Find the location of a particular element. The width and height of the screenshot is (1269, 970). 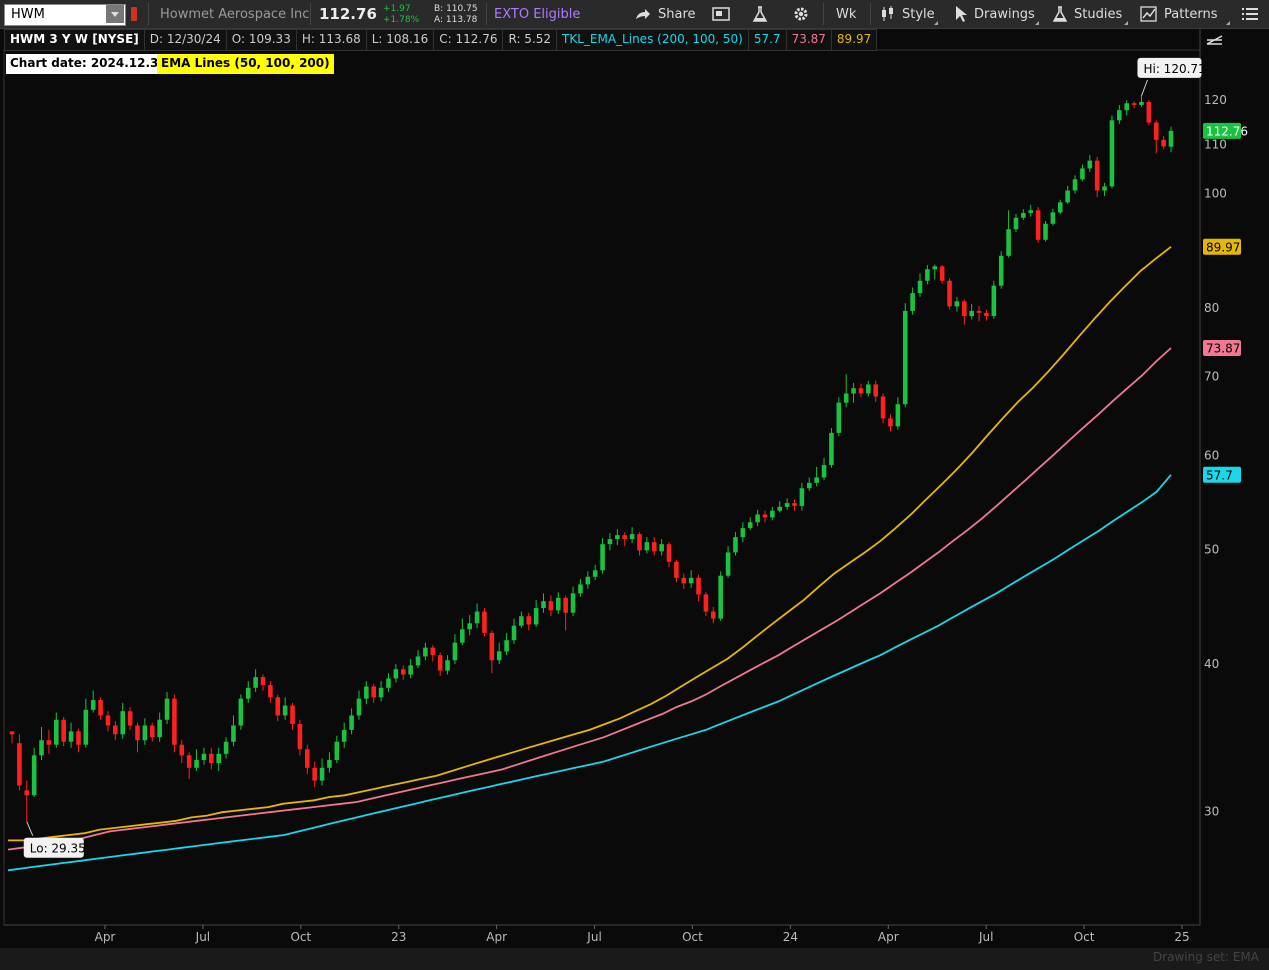

chart-settings-icon is located at coordinates (1214, 40).